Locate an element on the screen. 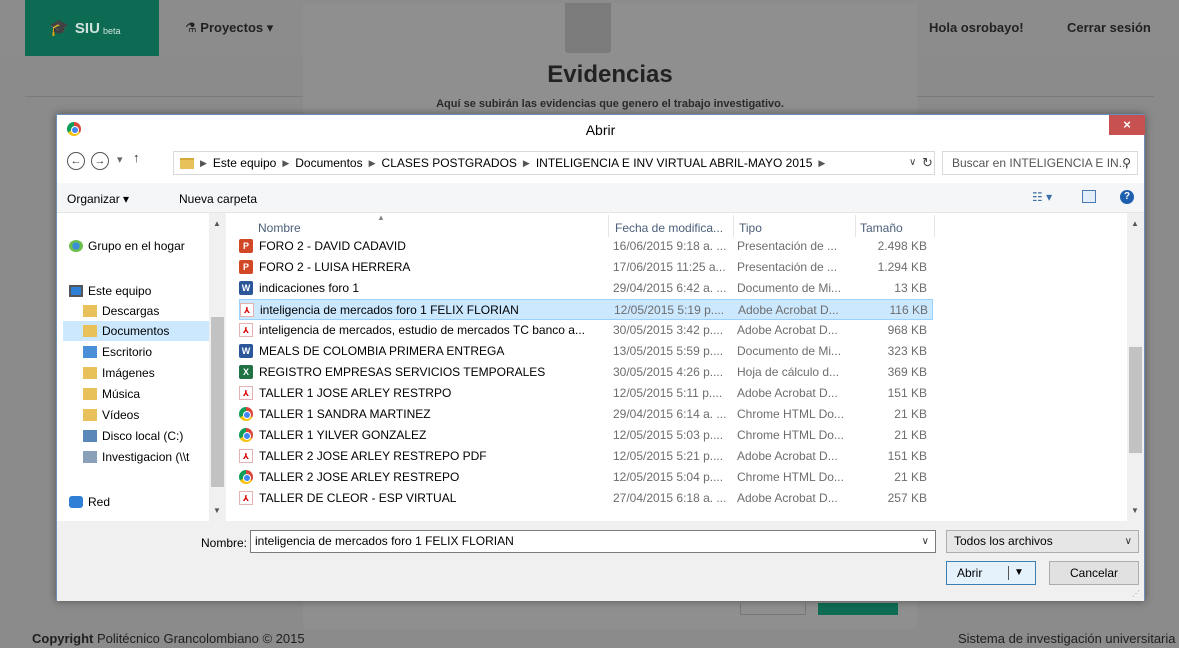  modal-title: Evidencias is located at coordinates (610, 74).